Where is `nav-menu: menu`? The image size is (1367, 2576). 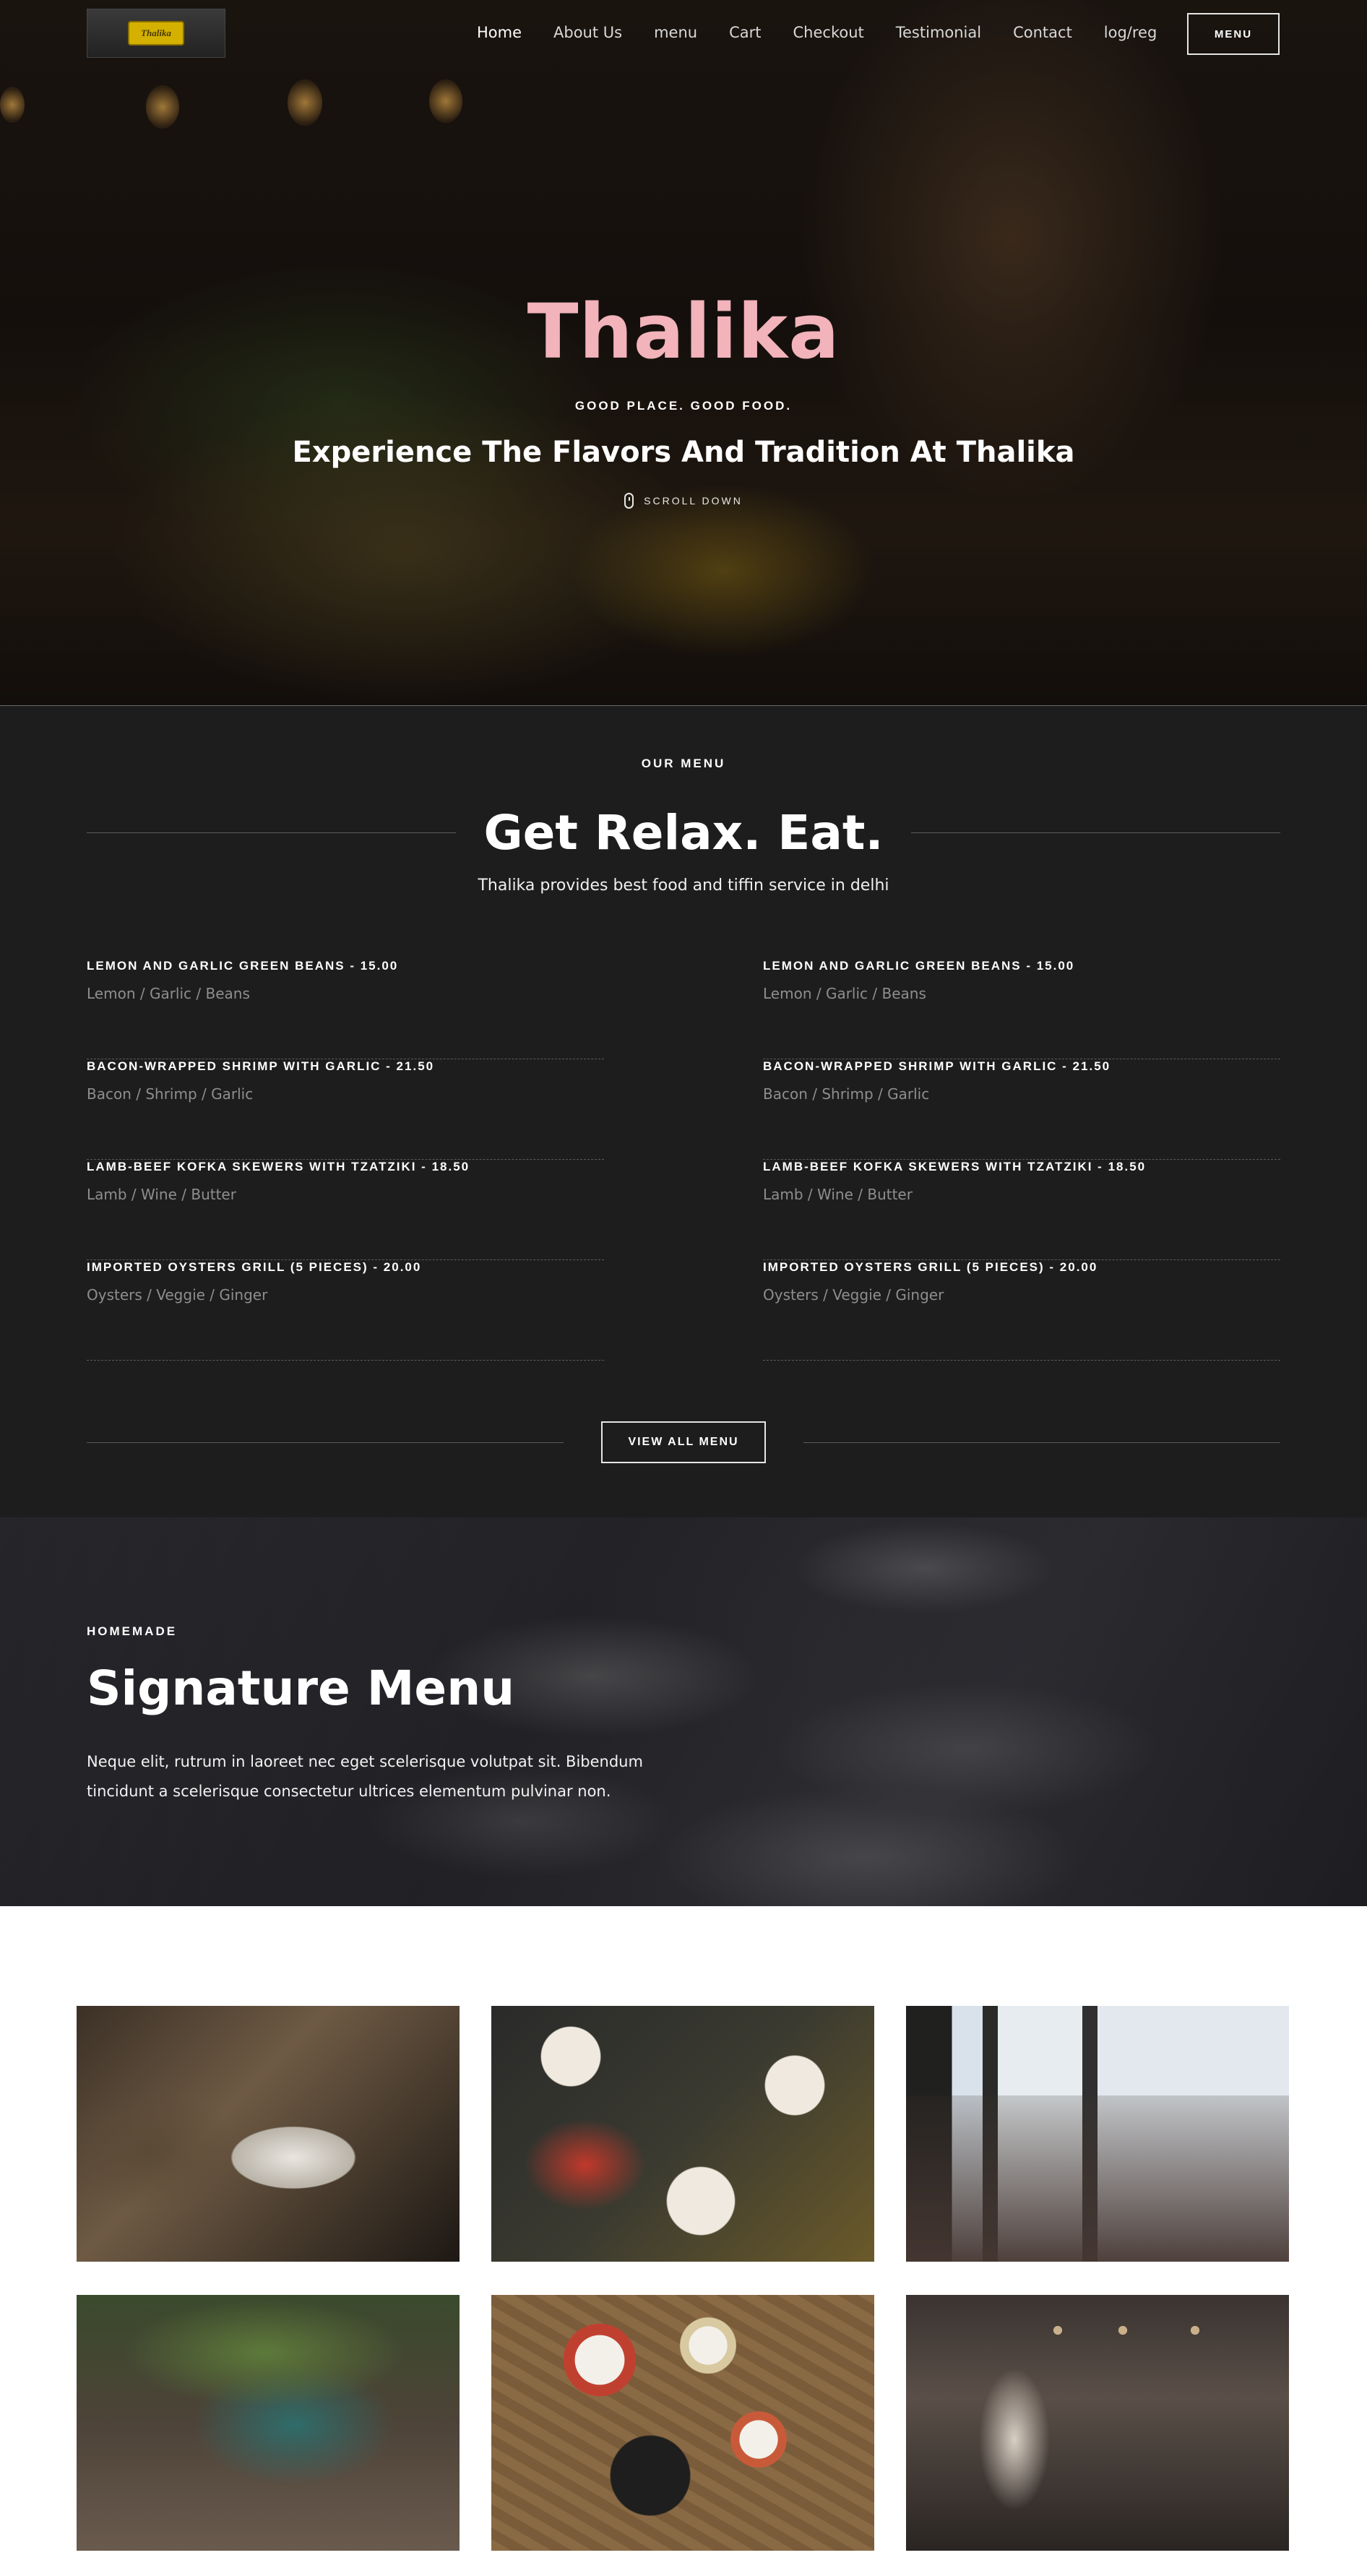 nav-menu: menu is located at coordinates (675, 32).